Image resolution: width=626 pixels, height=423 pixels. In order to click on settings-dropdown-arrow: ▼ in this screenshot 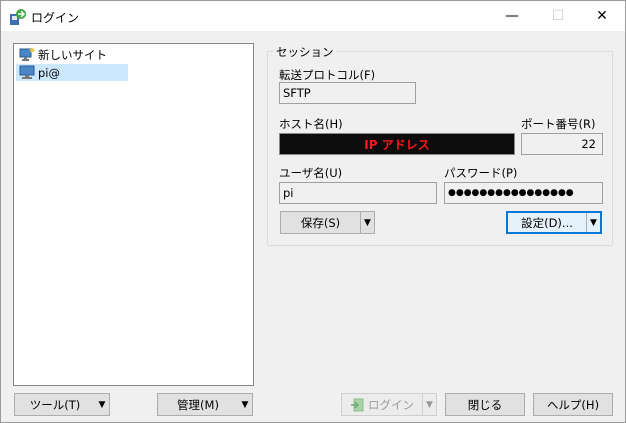, I will do `click(593, 222)`.